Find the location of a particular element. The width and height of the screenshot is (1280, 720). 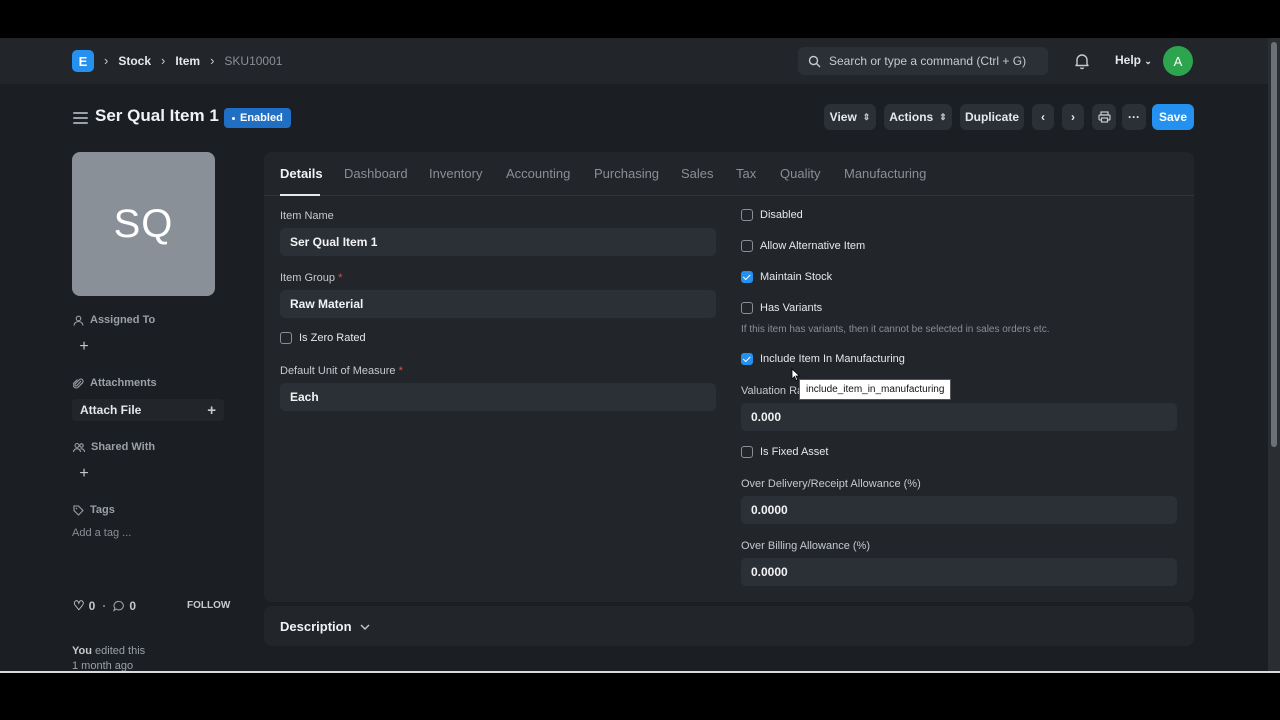

tab-dashboard: Dashboard is located at coordinates (376, 173).